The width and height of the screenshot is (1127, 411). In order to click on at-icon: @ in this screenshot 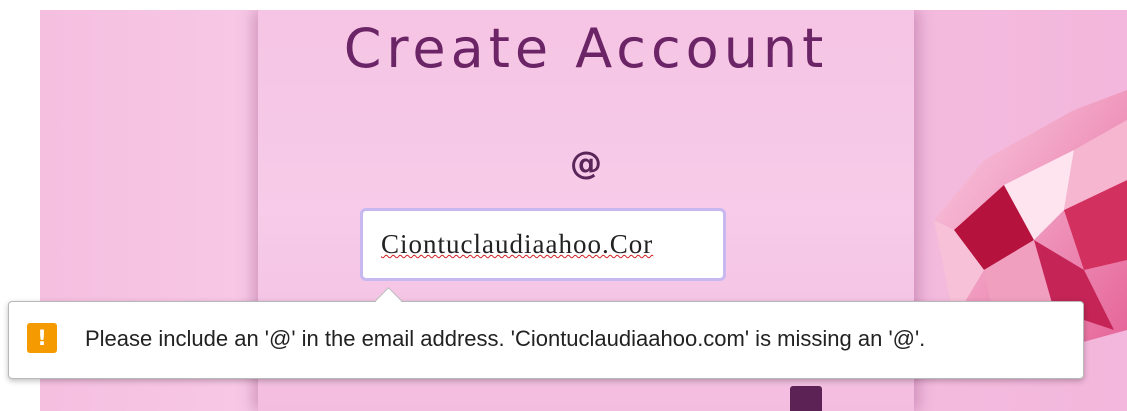, I will do `click(586, 163)`.